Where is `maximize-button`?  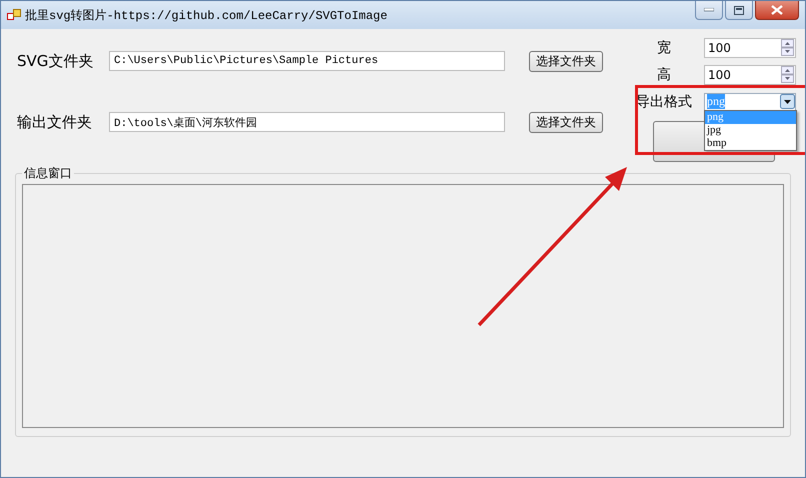
maximize-button is located at coordinates (739, 10).